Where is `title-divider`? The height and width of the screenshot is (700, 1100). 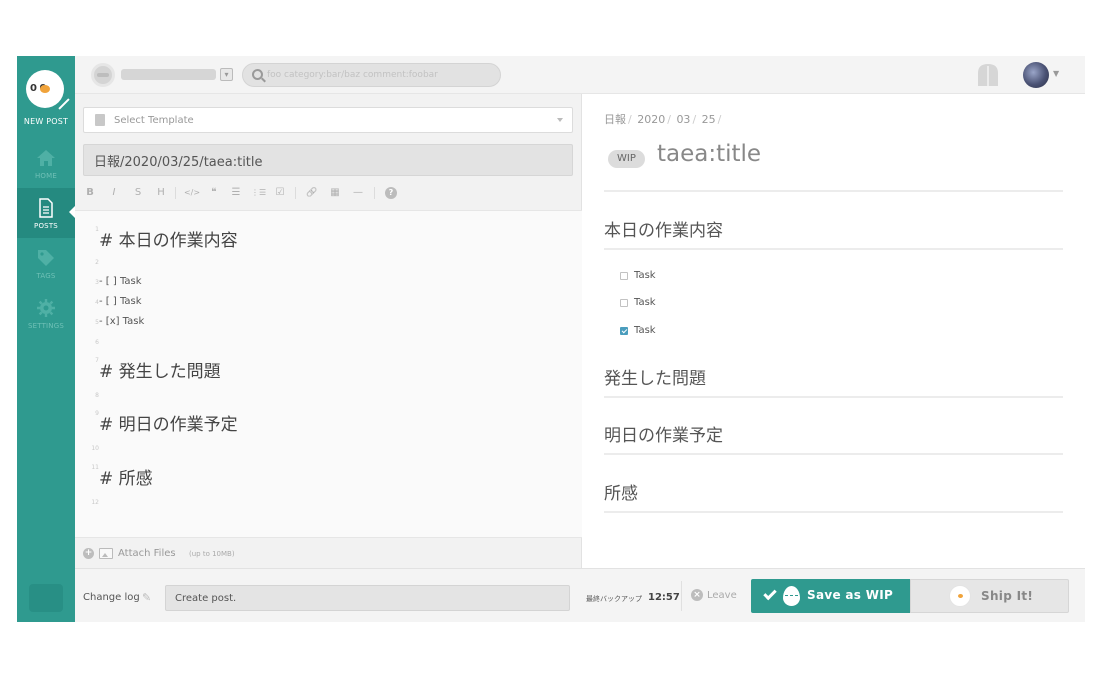 title-divider is located at coordinates (833, 191).